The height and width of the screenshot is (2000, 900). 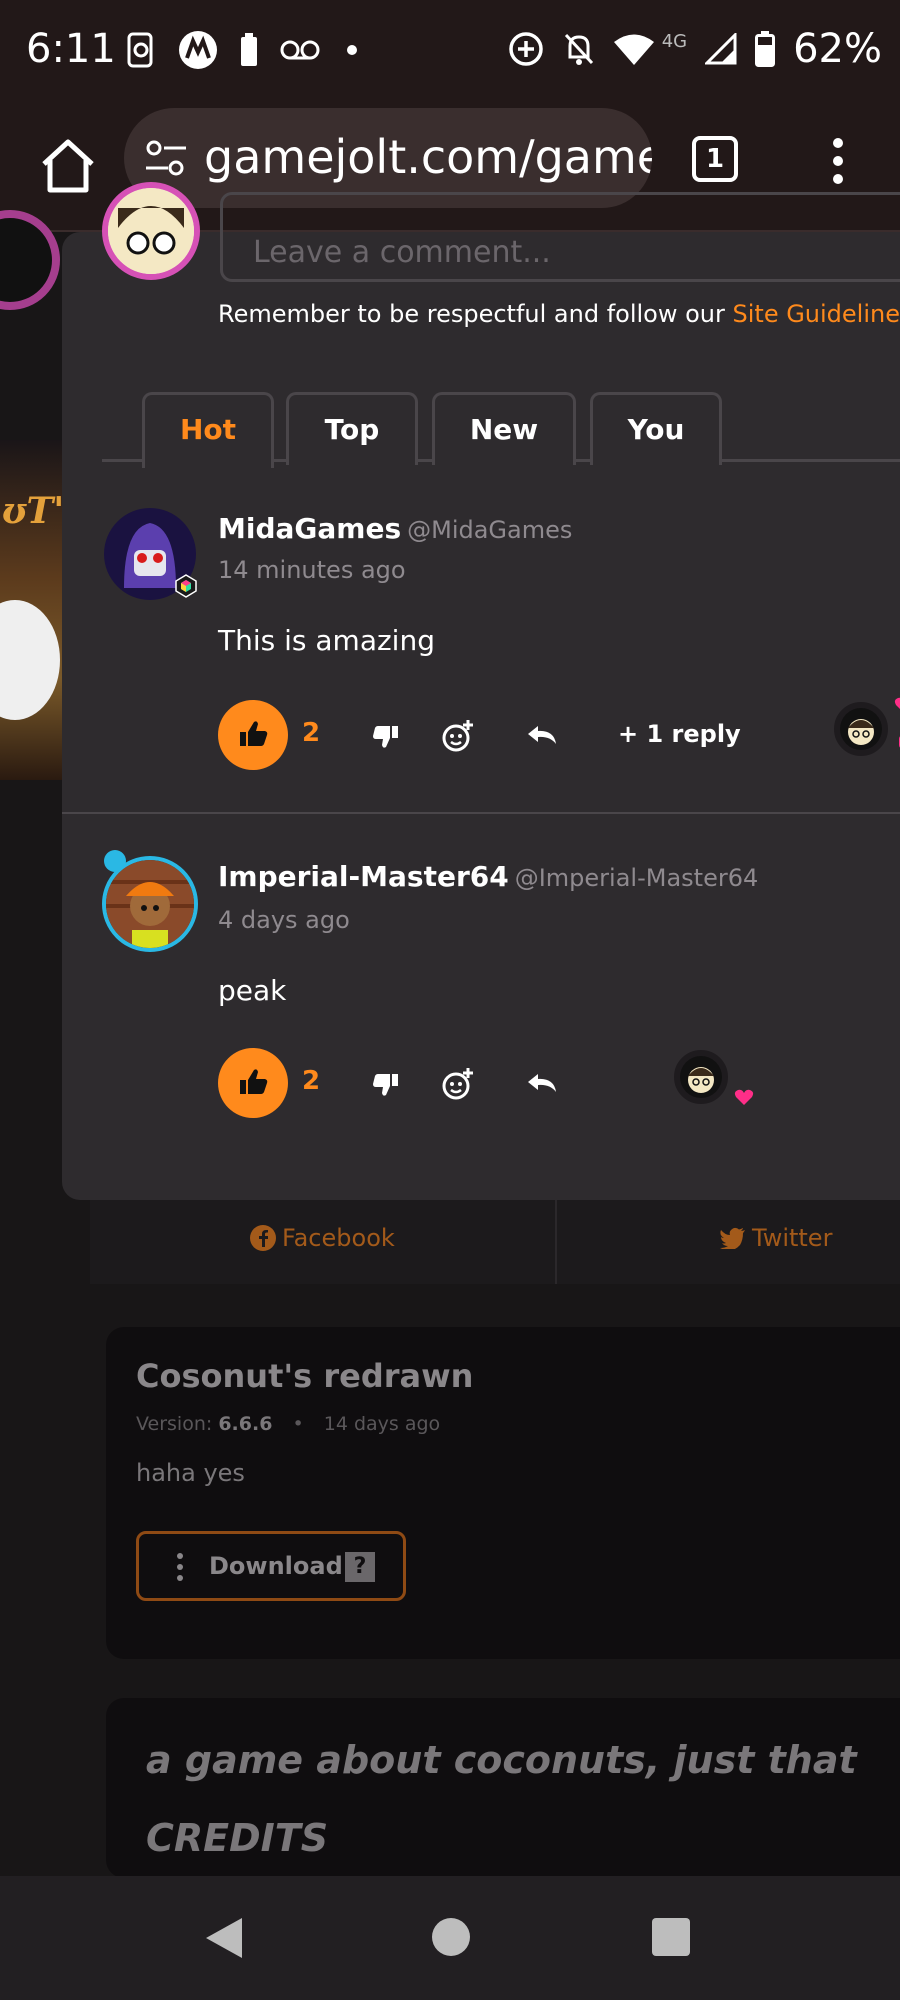 What do you see at coordinates (504, 428) in the screenshot?
I see `tab-new: New` at bounding box center [504, 428].